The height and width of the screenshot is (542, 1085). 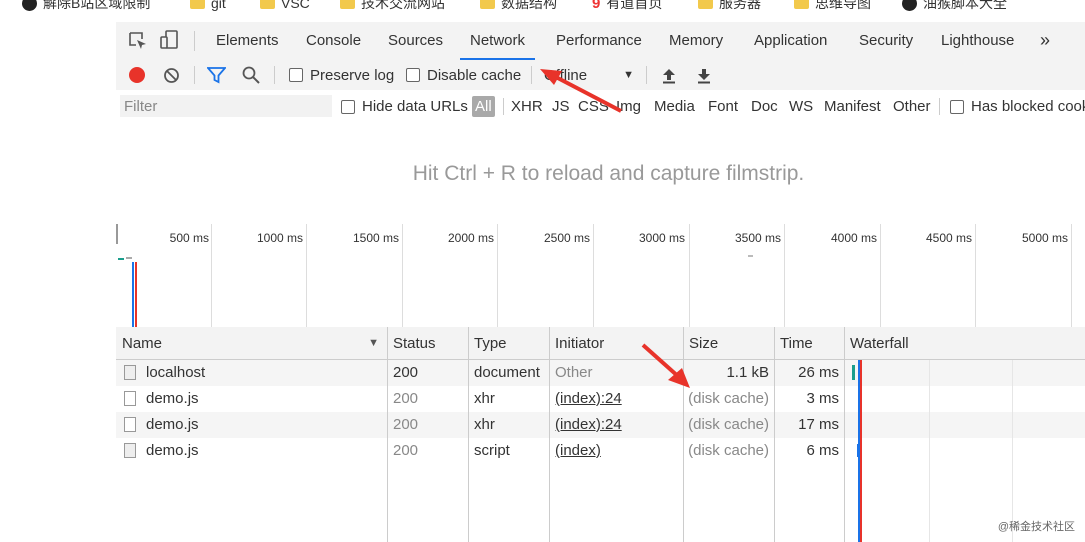 I want to click on waterfall-gridline, so click(x=929, y=451).